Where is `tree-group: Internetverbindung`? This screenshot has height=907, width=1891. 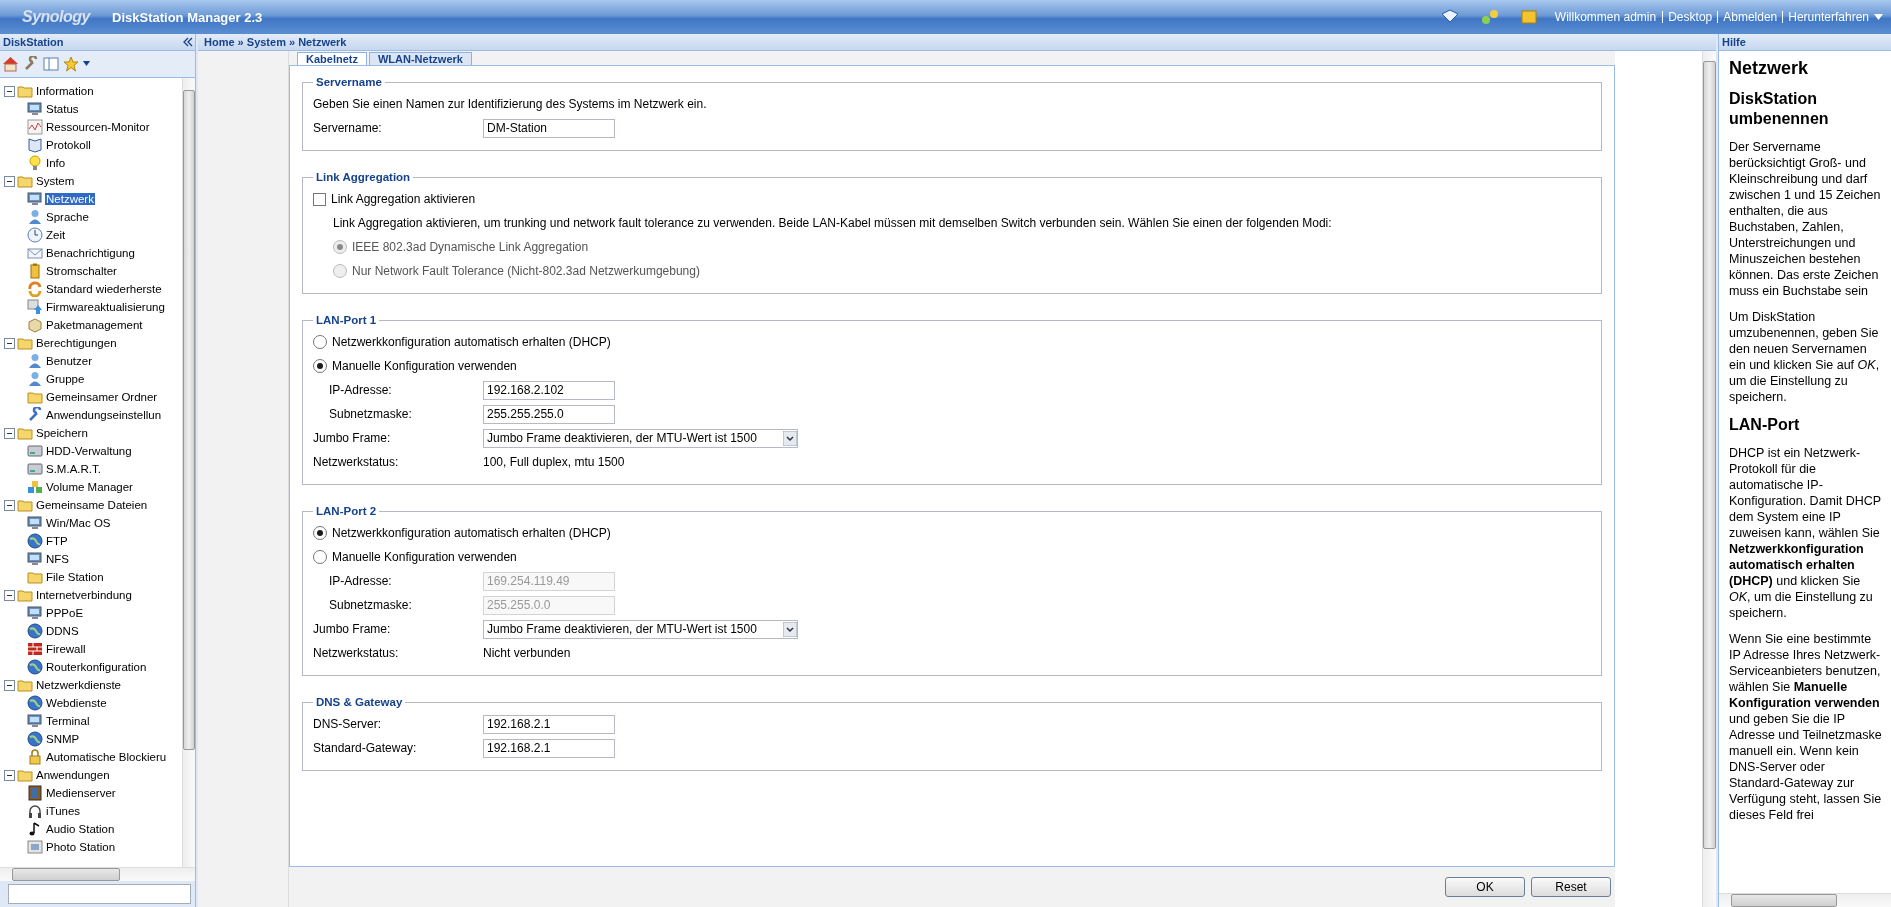
tree-group: Internetverbindung is located at coordinates (84, 595).